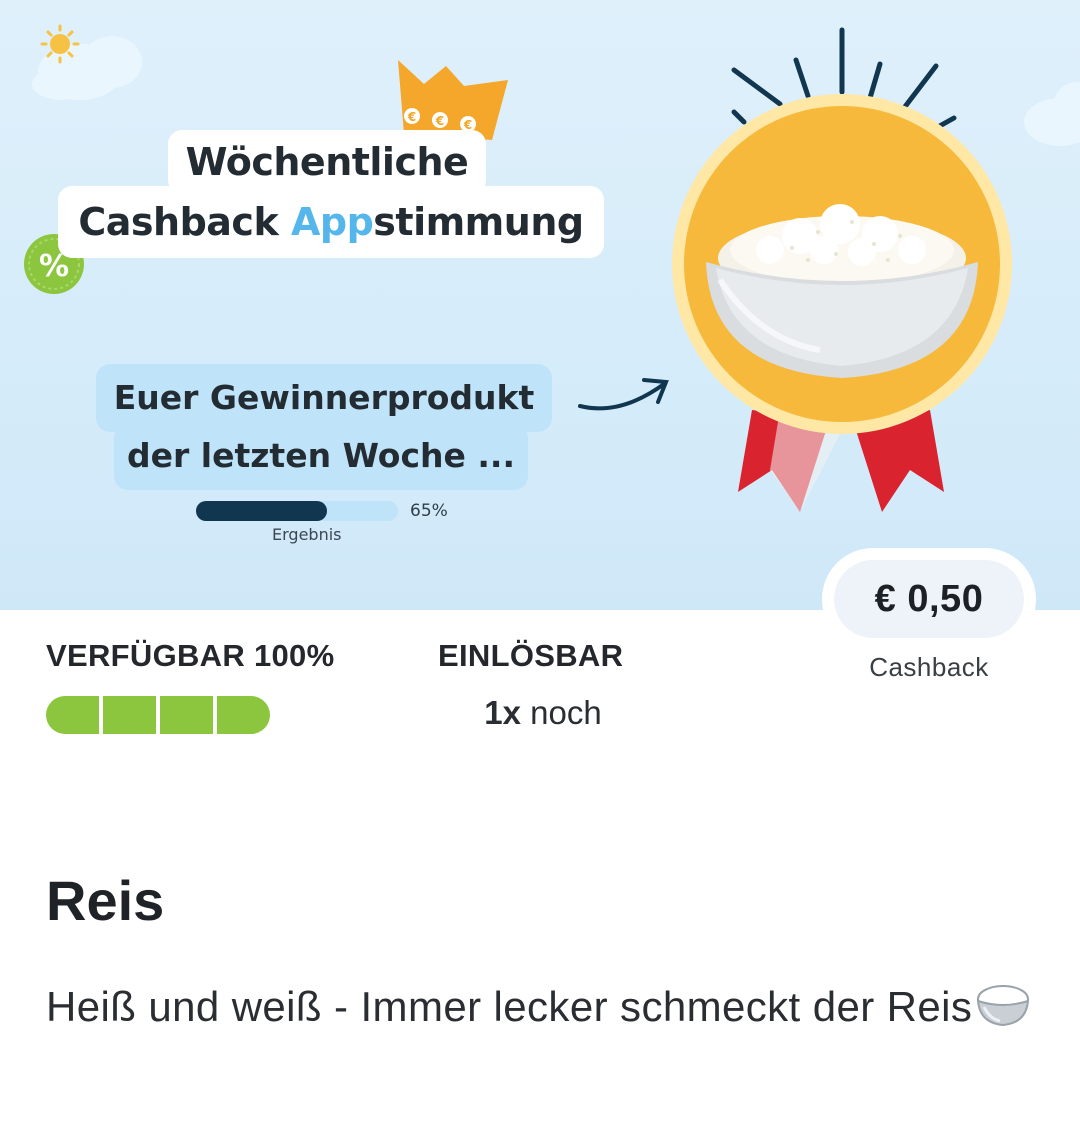 The height and width of the screenshot is (1144, 1080). Describe the element at coordinates (262, 511) in the screenshot. I see `result-progress-fill` at that location.